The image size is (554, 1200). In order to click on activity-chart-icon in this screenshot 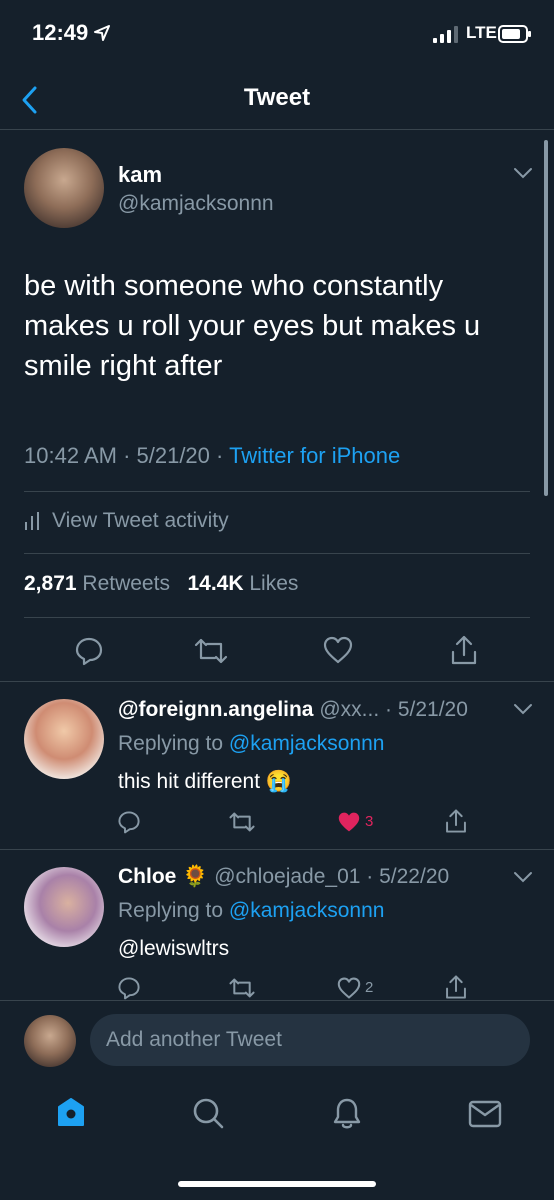, I will do `click(32, 521)`.